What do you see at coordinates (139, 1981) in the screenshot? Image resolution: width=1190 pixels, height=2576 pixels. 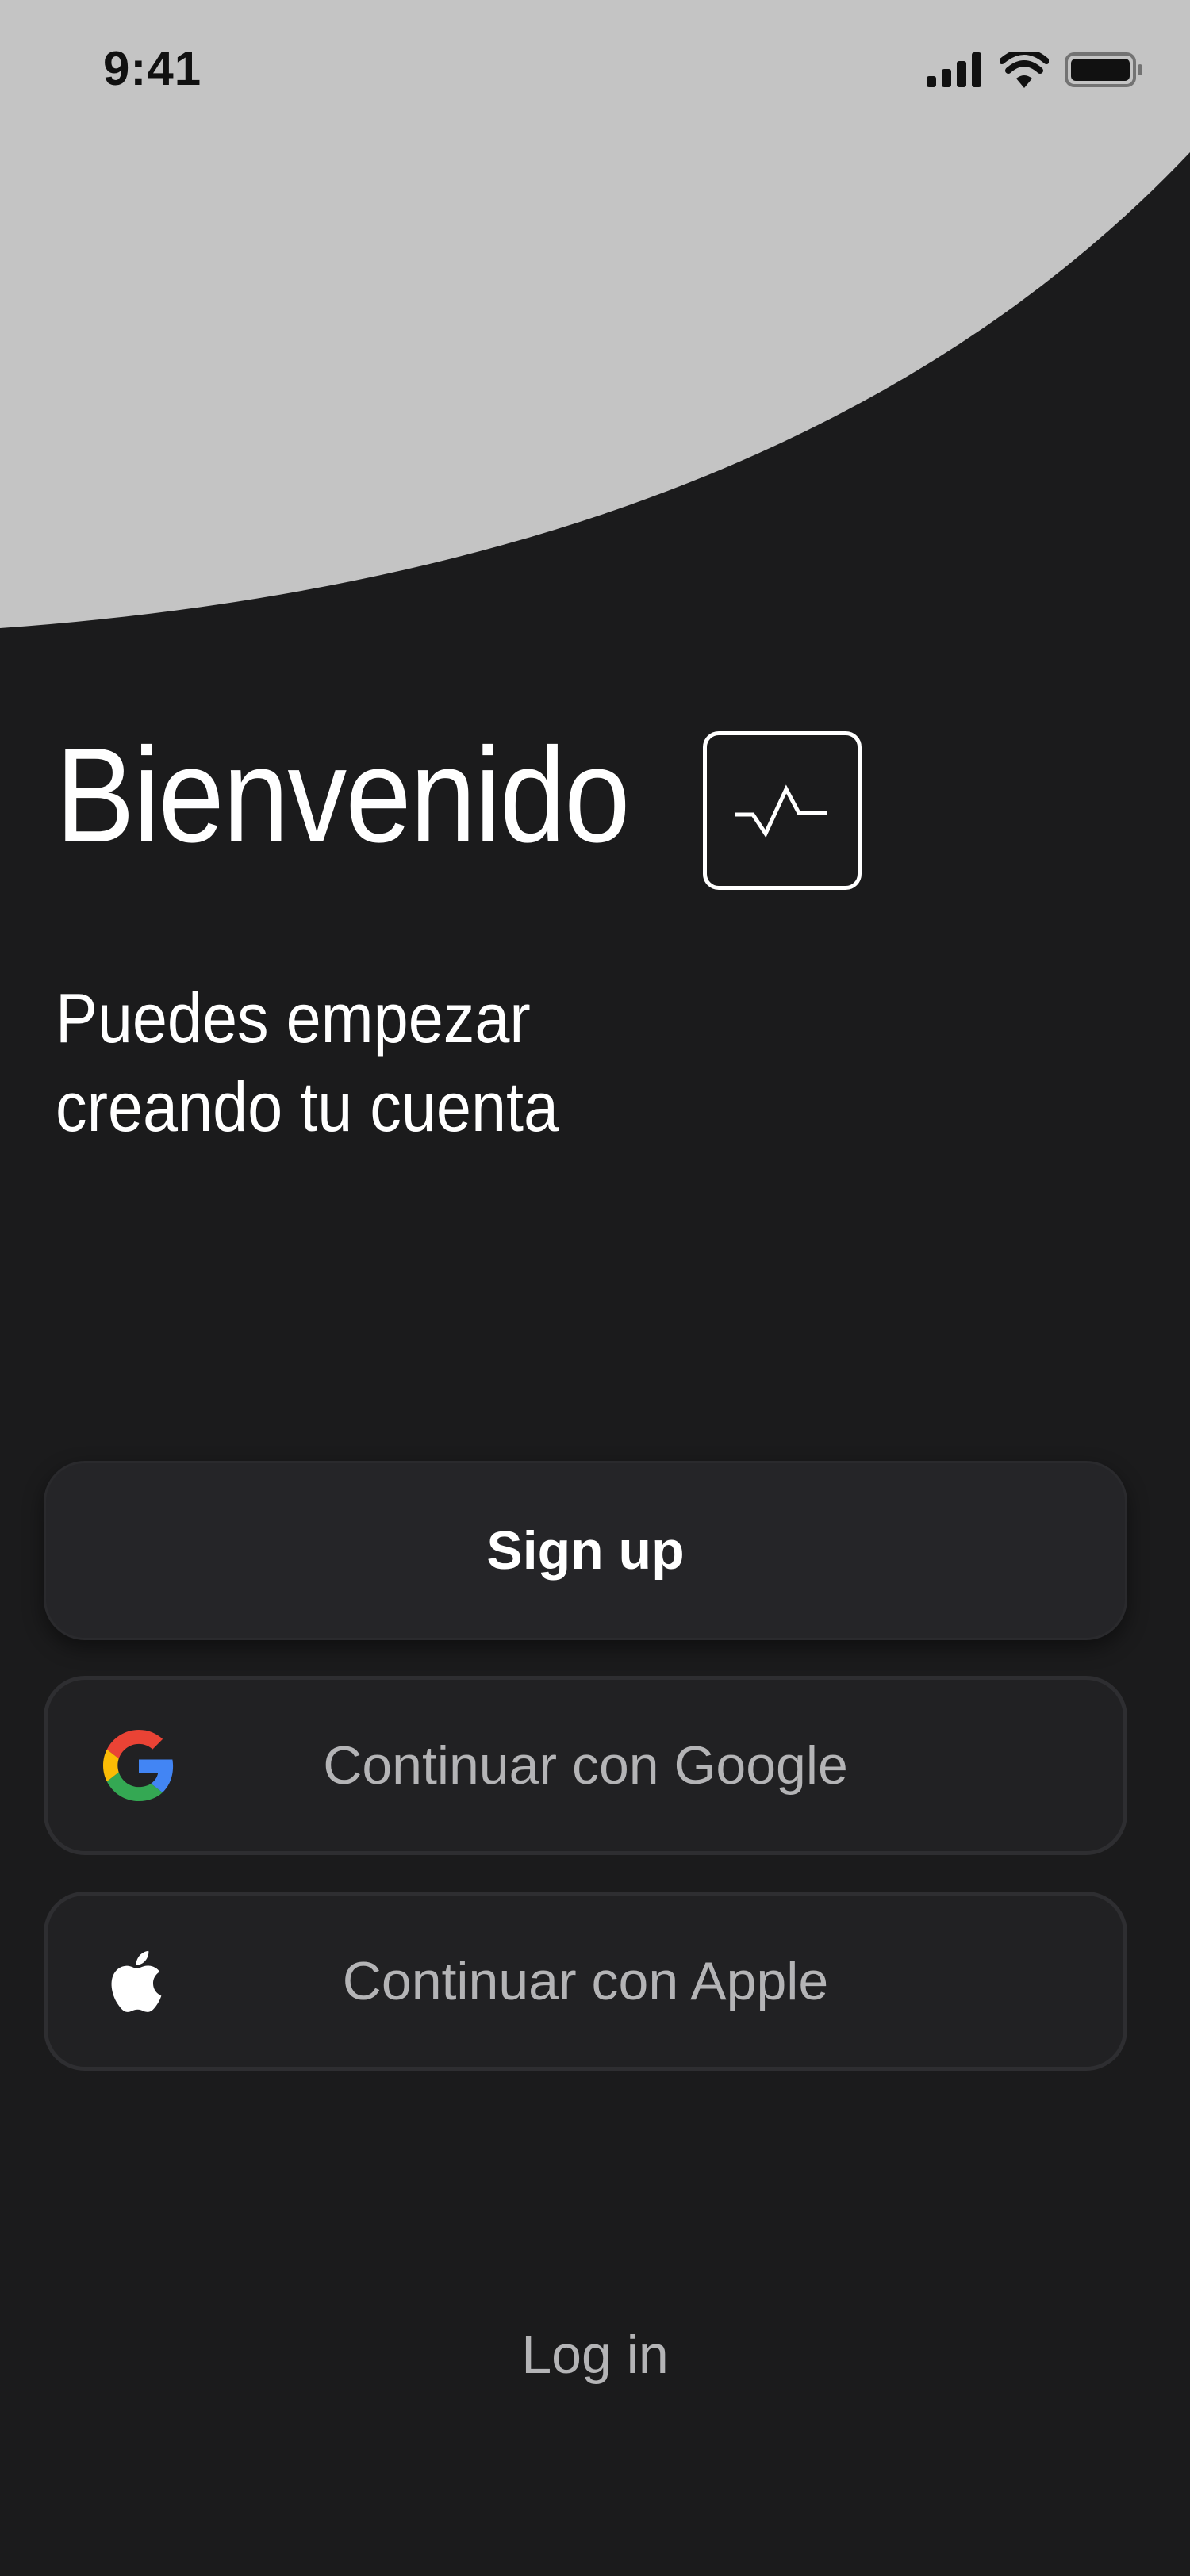 I see `apple-icon` at bounding box center [139, 1981].